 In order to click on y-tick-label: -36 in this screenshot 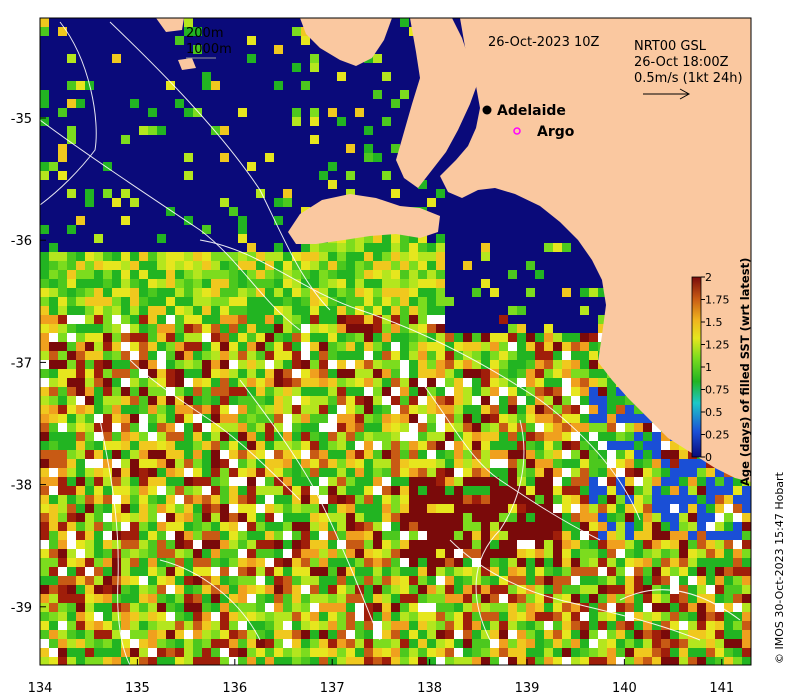, I will do `click(21, 241)`.